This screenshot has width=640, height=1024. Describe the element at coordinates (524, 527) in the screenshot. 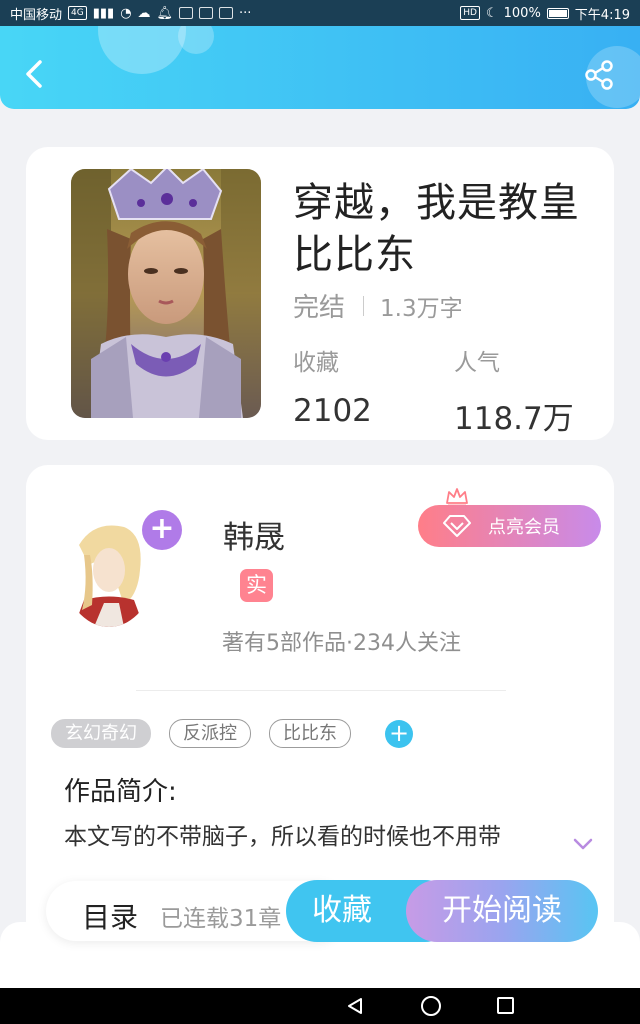

I see `vip-button-label: 点亮会员` at that location.